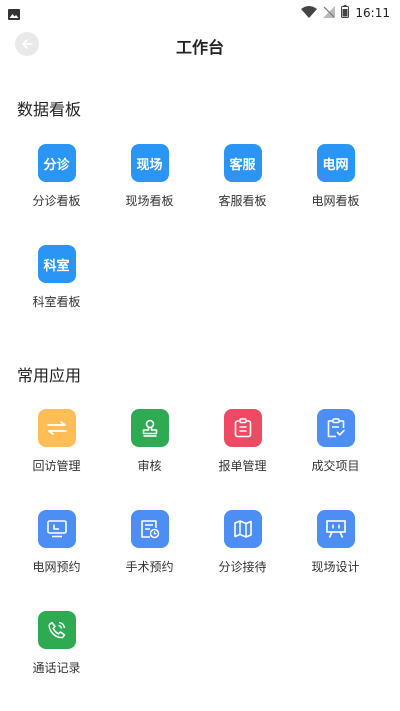 The width and height of the screenshot is (400, 711). I want to click on telesales-dashboard-icon: 电网, so click(335, 163).